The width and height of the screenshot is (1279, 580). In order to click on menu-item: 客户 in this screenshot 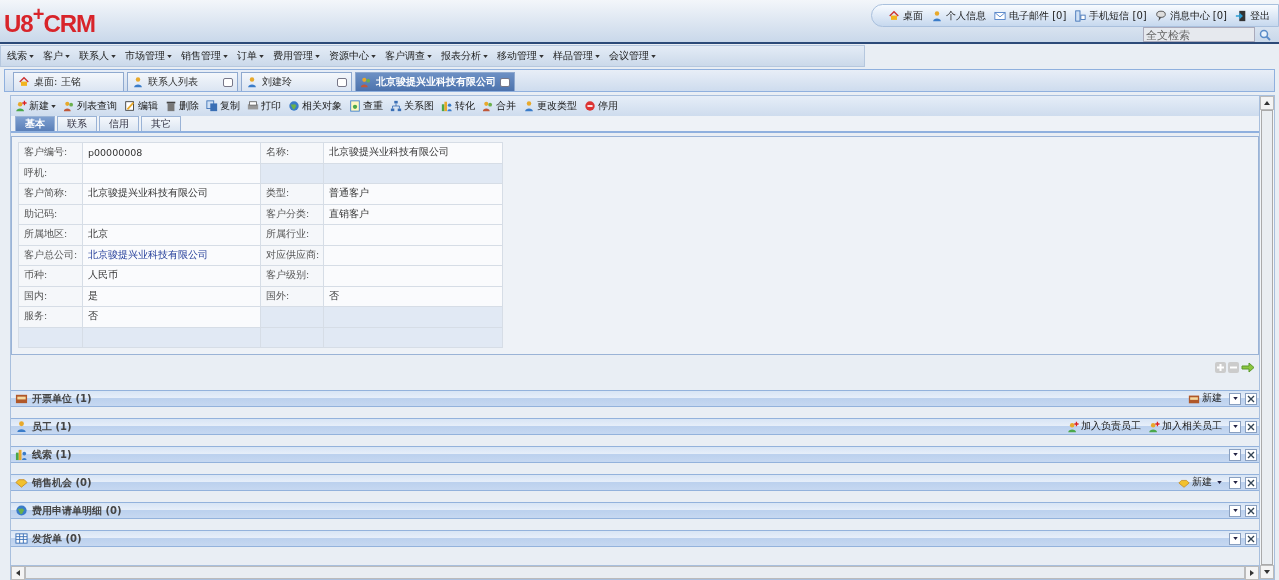, I will do `click(56, 56)`.